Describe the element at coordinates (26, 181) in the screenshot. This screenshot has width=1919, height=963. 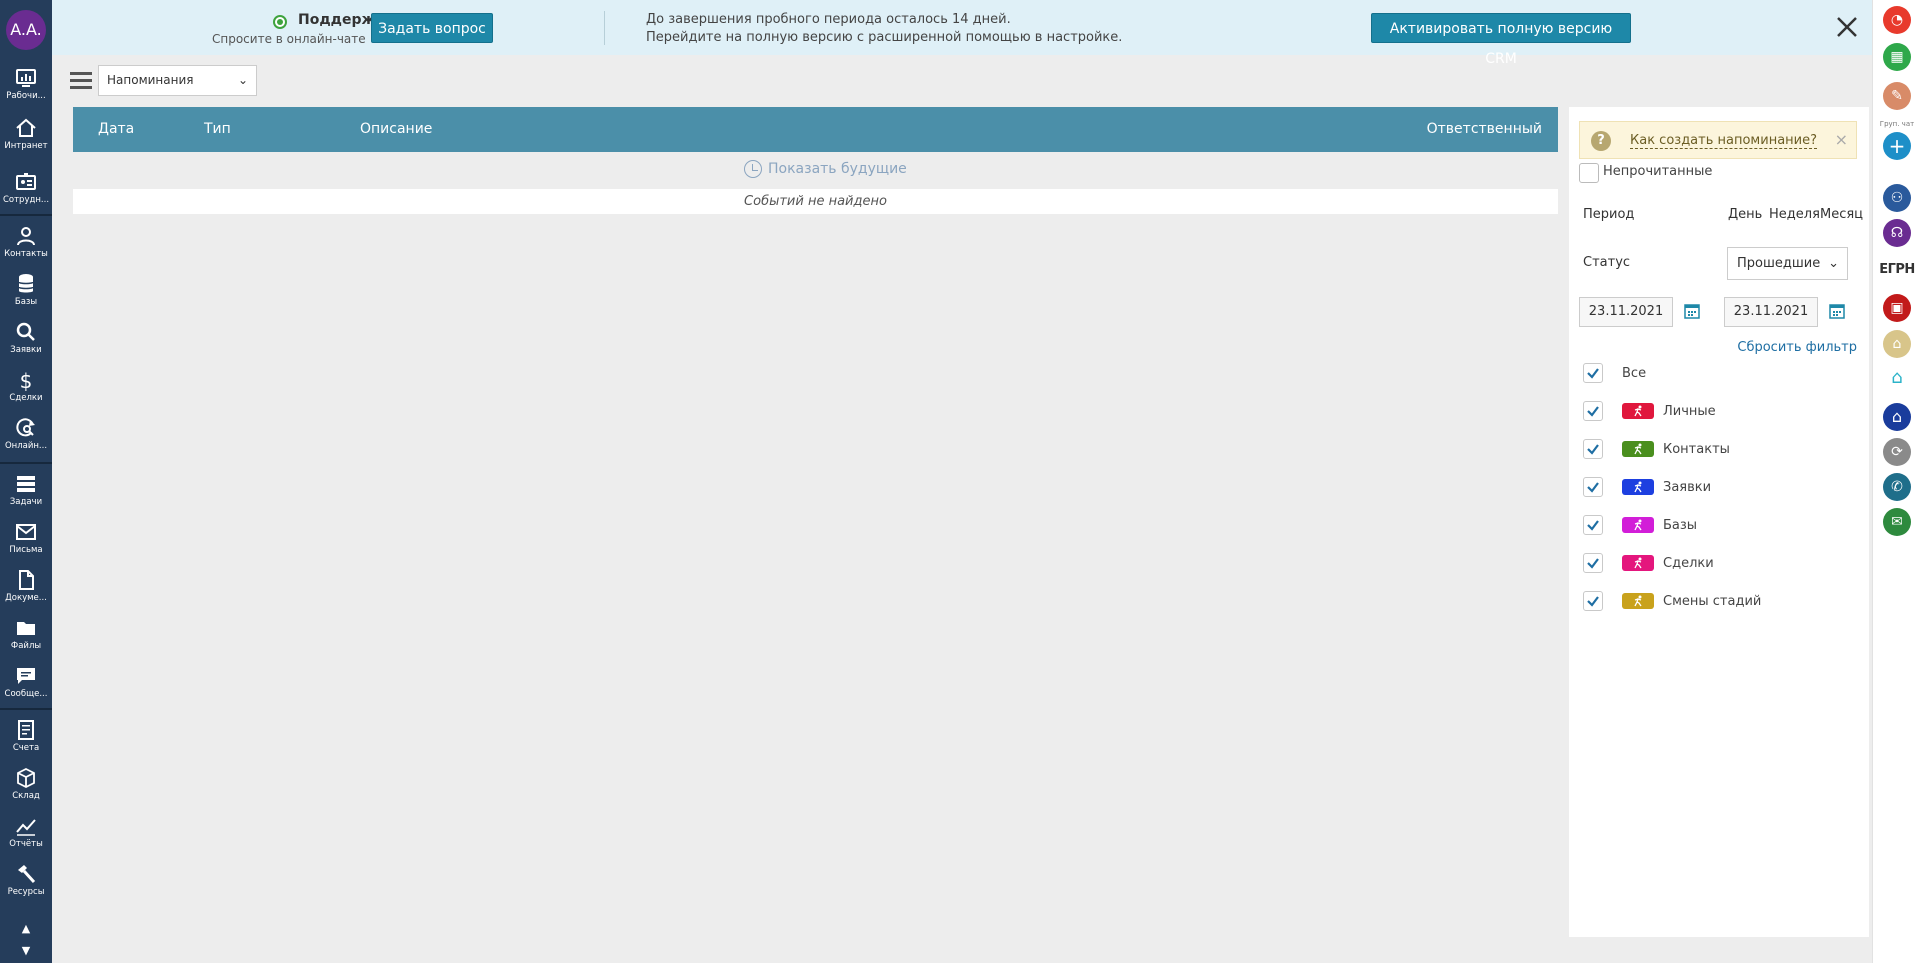
I see `id-card-icon` at that location.